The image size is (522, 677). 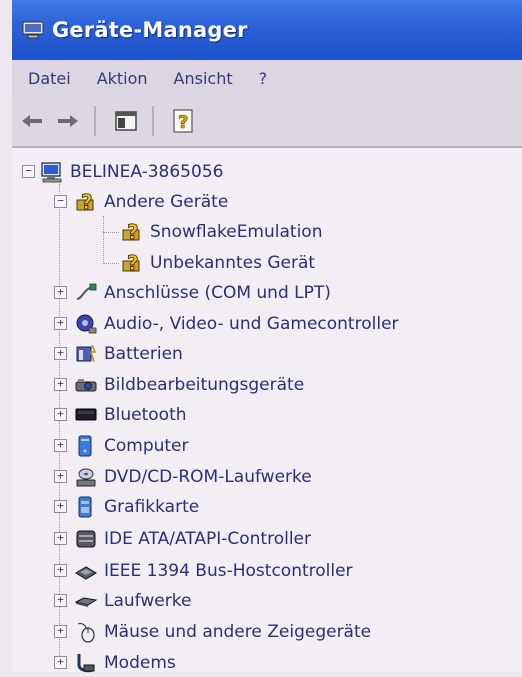 I want to click on menu-datei: Datei, so click(x=49, y=78).